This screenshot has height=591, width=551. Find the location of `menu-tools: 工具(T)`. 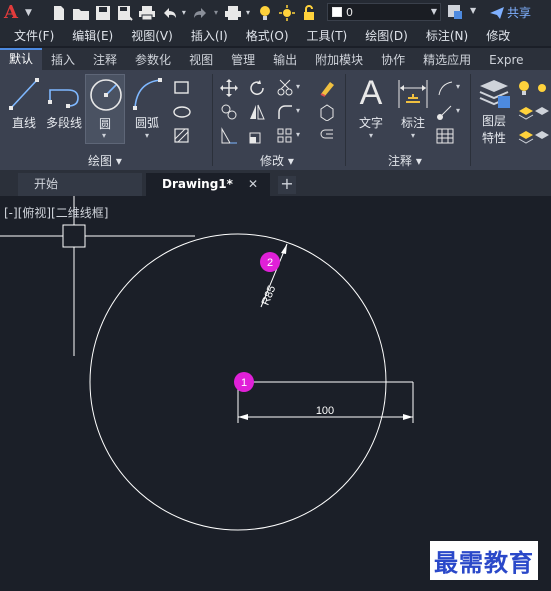

menu-tools: 工具(T) is located at coordinates (320, 35).